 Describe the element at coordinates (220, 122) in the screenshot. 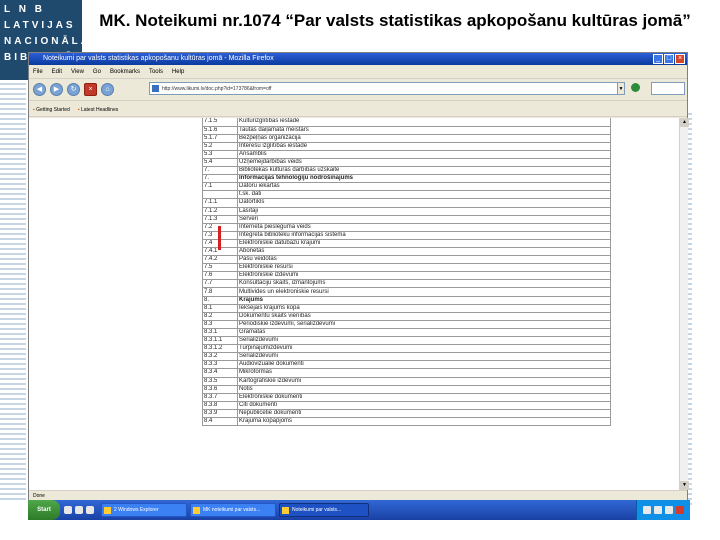

I see `row-code: 7.1.5` at that location.